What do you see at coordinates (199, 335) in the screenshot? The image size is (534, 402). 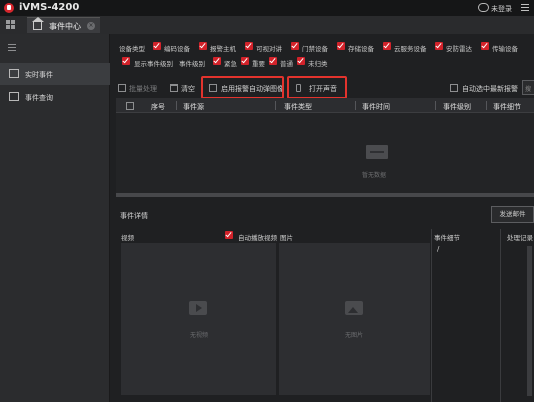 I see `no-video-label: 无视频` at bounding box center [199, 335].